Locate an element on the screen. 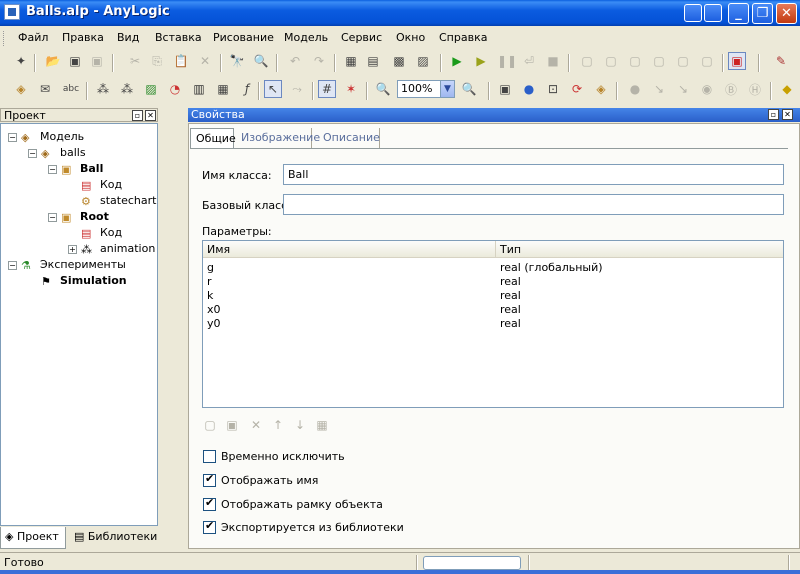  note-icon: ◆ is located at coordinates (787, 89).